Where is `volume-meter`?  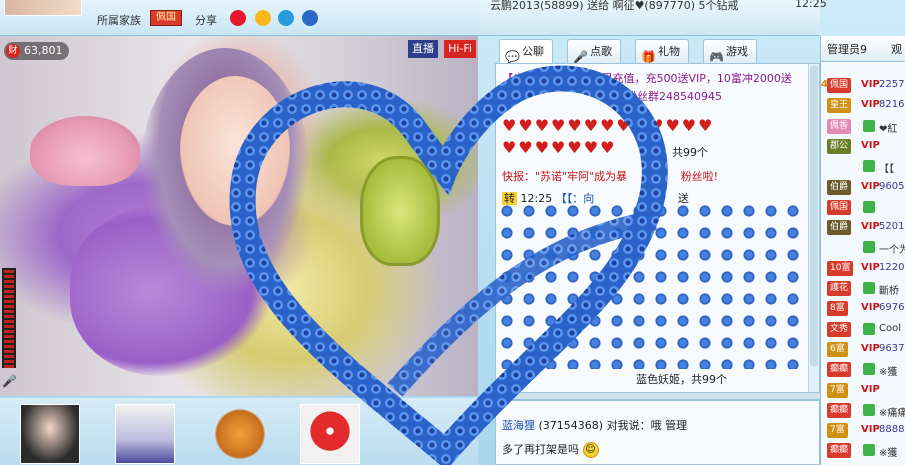
volume-meter is located at coordinates (9, 318).